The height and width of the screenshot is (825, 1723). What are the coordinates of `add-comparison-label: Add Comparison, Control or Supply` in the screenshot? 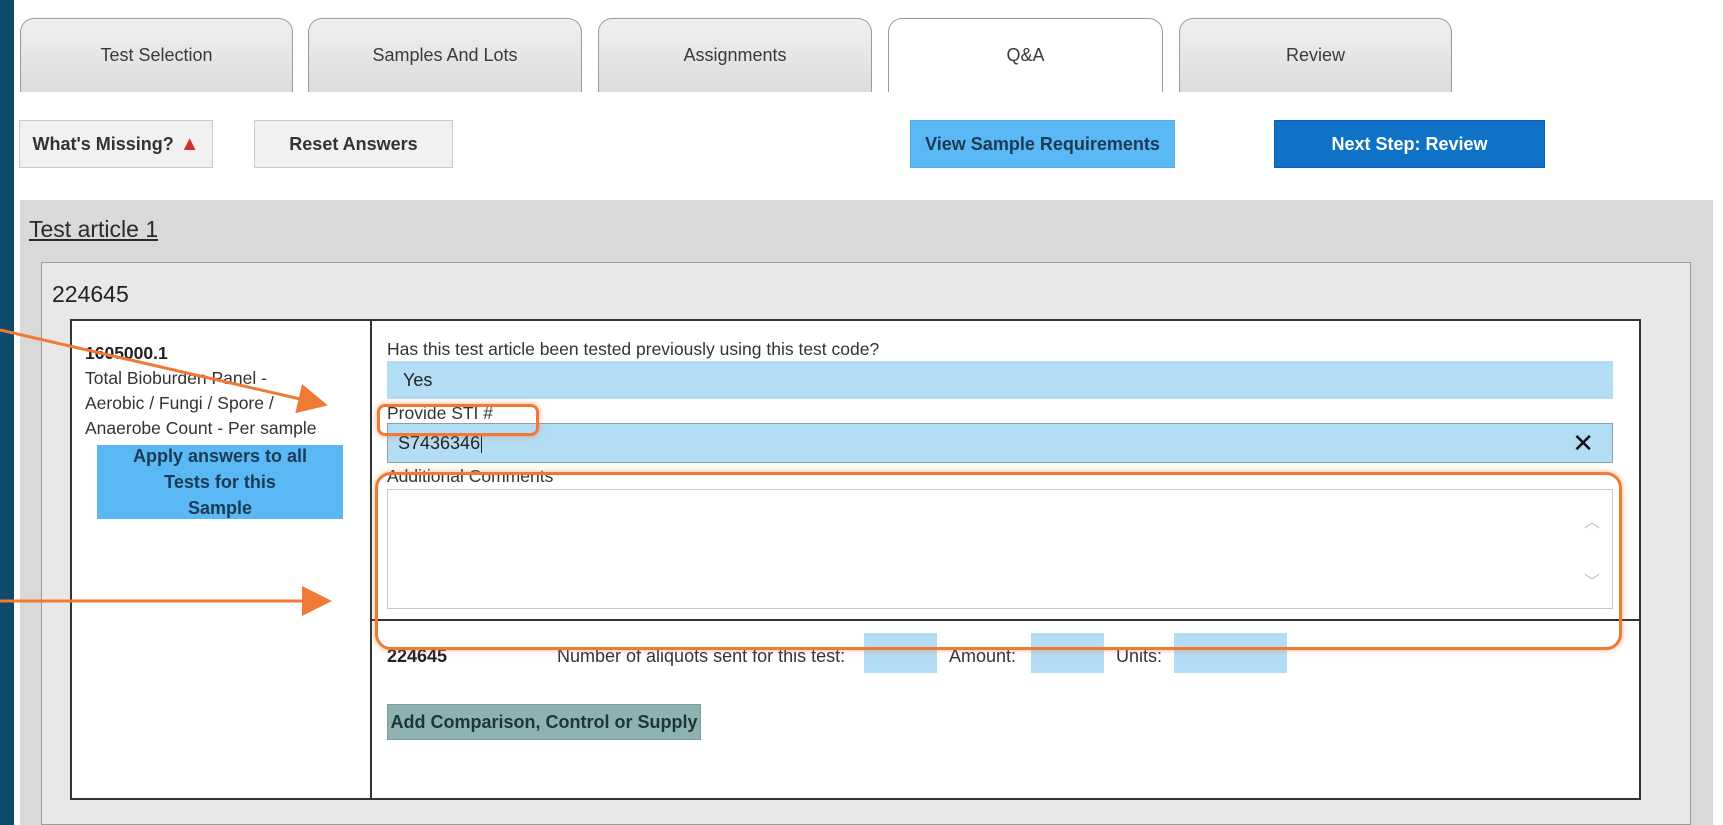 It's located at (544, 721).